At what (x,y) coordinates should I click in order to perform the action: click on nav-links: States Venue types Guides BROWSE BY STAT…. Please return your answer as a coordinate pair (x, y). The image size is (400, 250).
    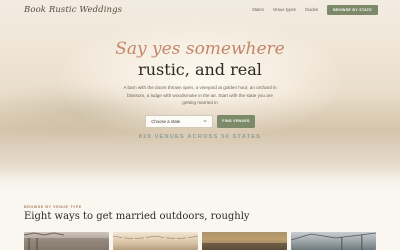
    Looking at the image, I should click on (310, 9).